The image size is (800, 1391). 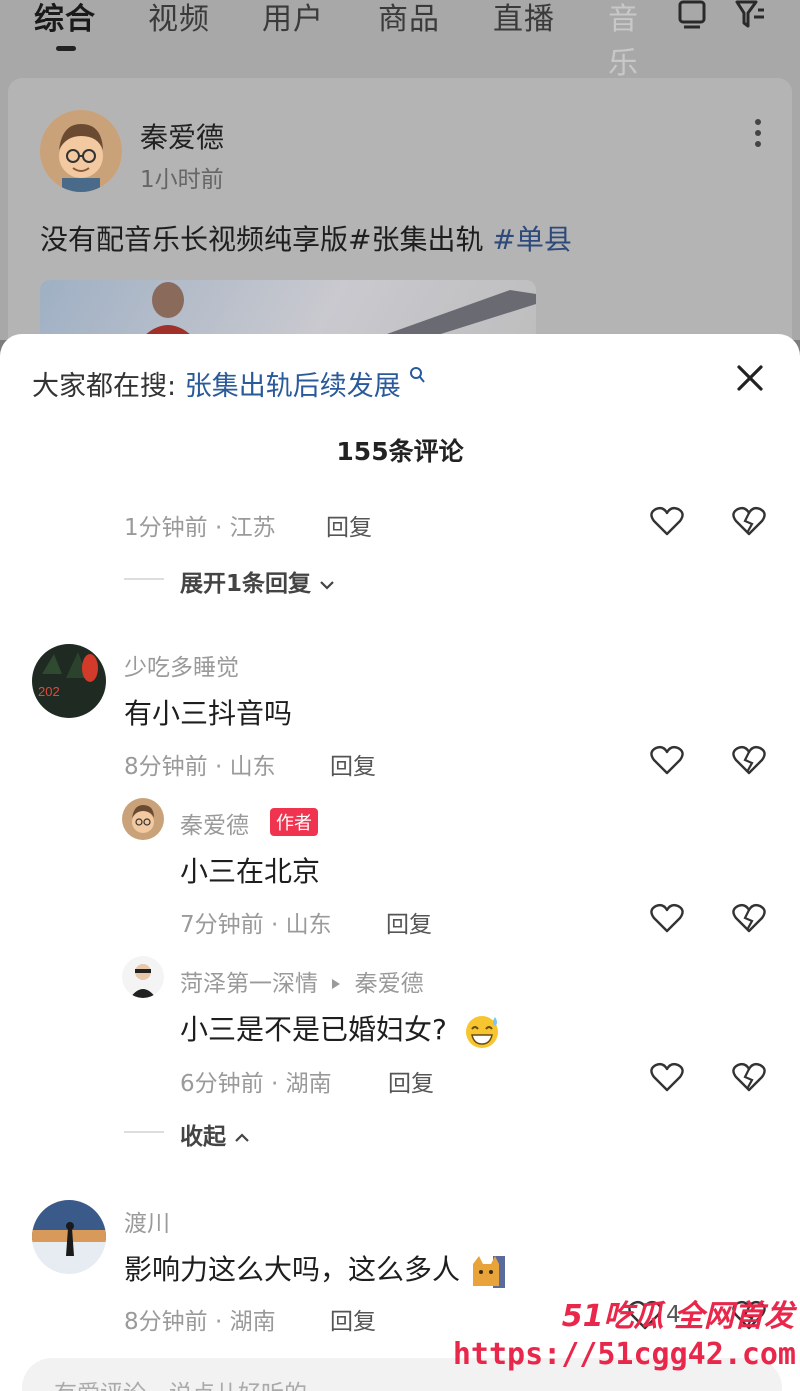 What do you see at coordinates (200, 528) in the screenshot?
I see `comment-time-location: 1分钟前 · 江苏` at bounding box center [200, 528].